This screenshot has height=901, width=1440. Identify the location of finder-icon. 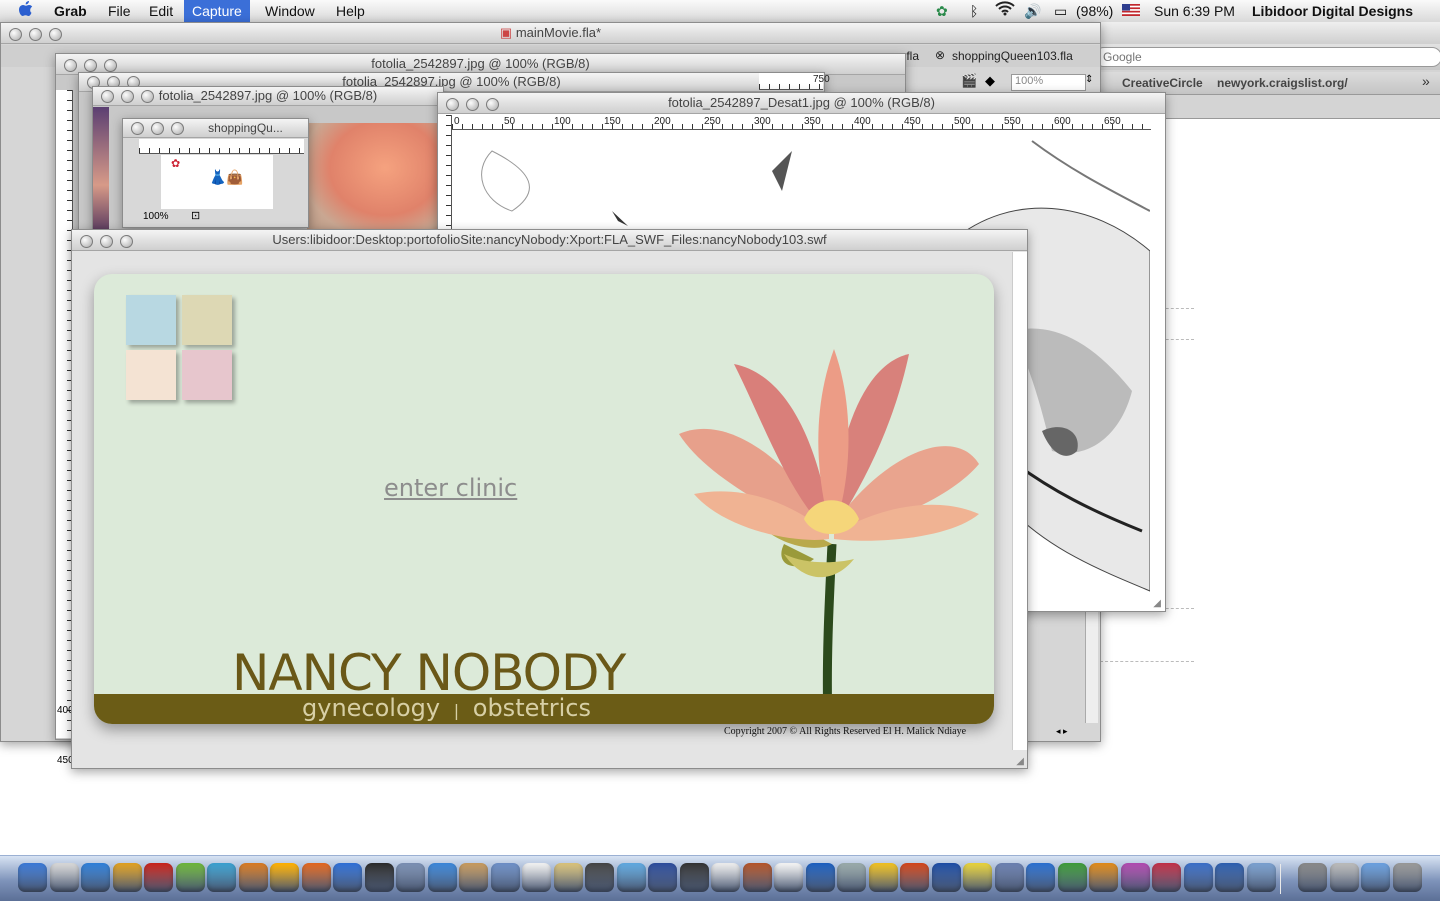
(32, 877).